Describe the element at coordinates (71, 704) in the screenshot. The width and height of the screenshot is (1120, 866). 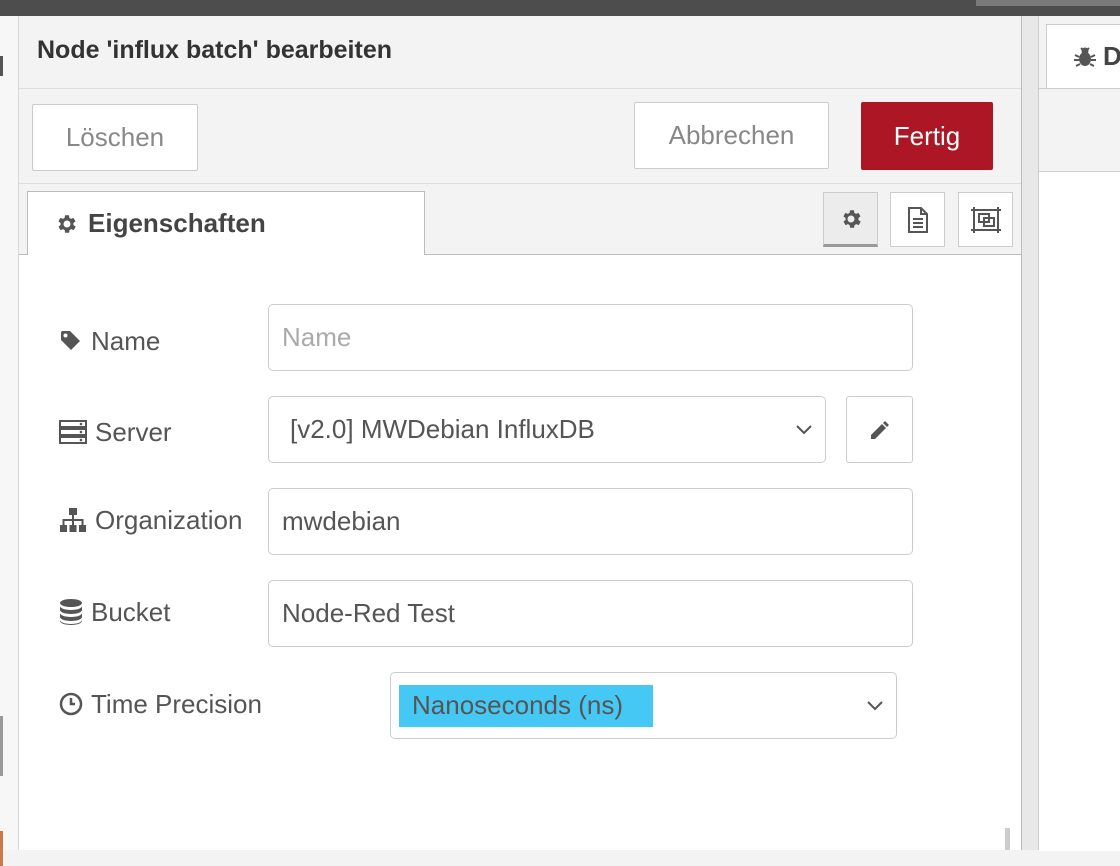
I see `clock-icon` at that location.